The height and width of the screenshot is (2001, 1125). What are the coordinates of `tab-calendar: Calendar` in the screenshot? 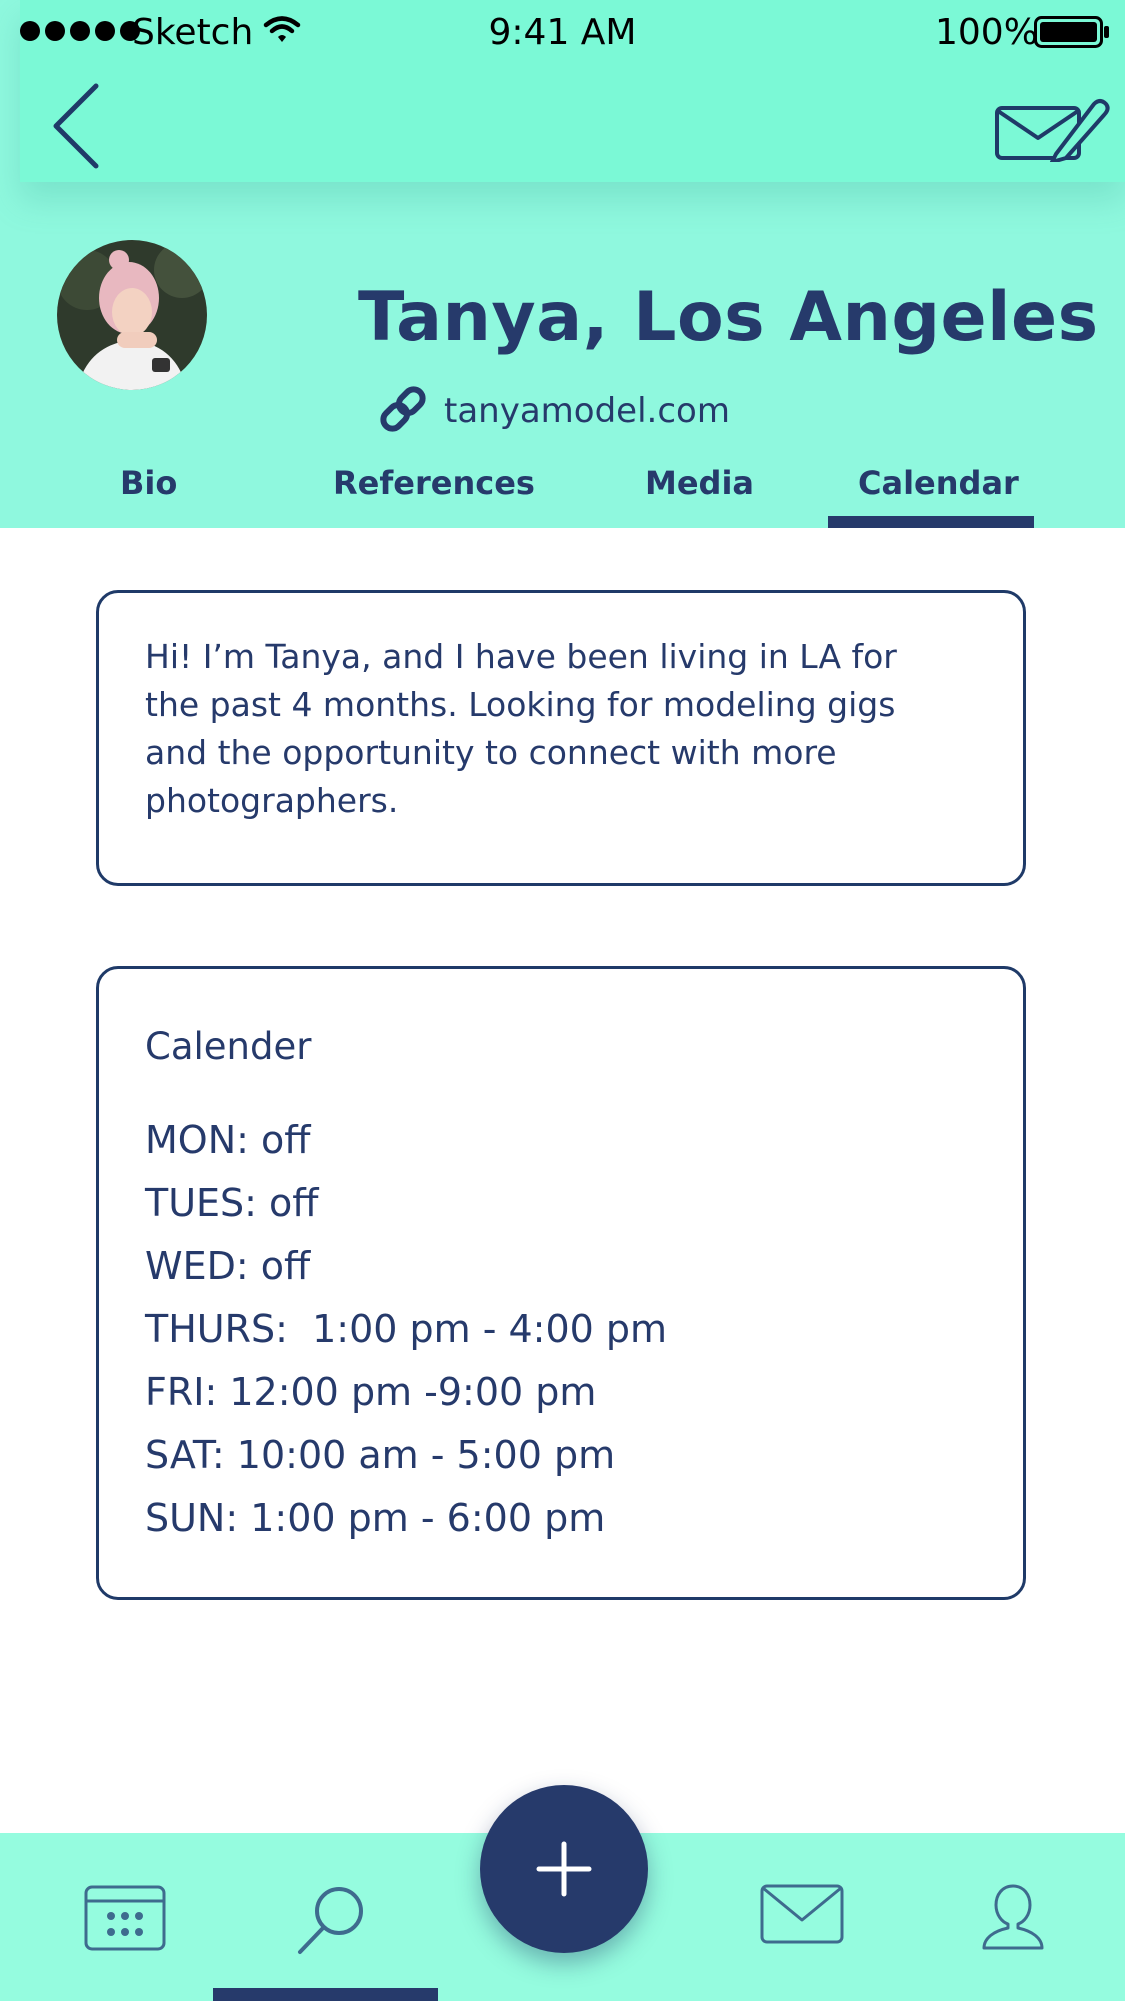 It's located at (938, 483).